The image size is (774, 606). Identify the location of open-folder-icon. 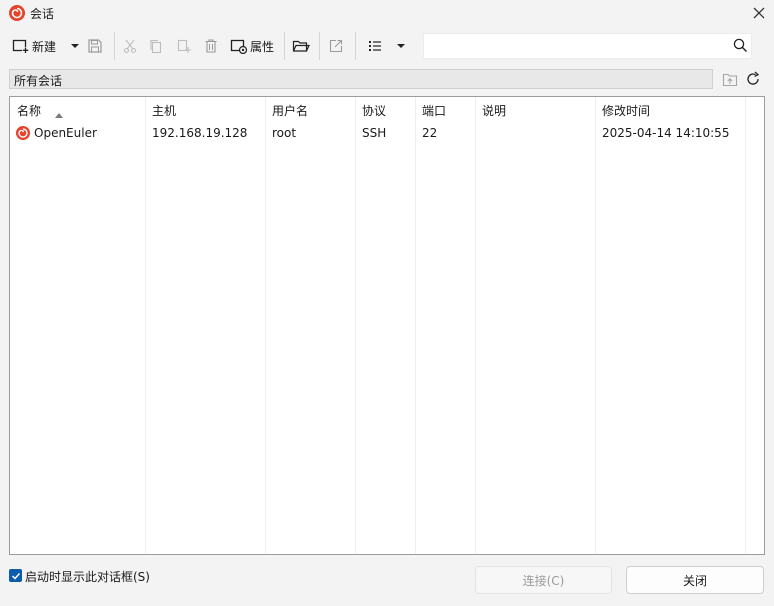
(301, 46).